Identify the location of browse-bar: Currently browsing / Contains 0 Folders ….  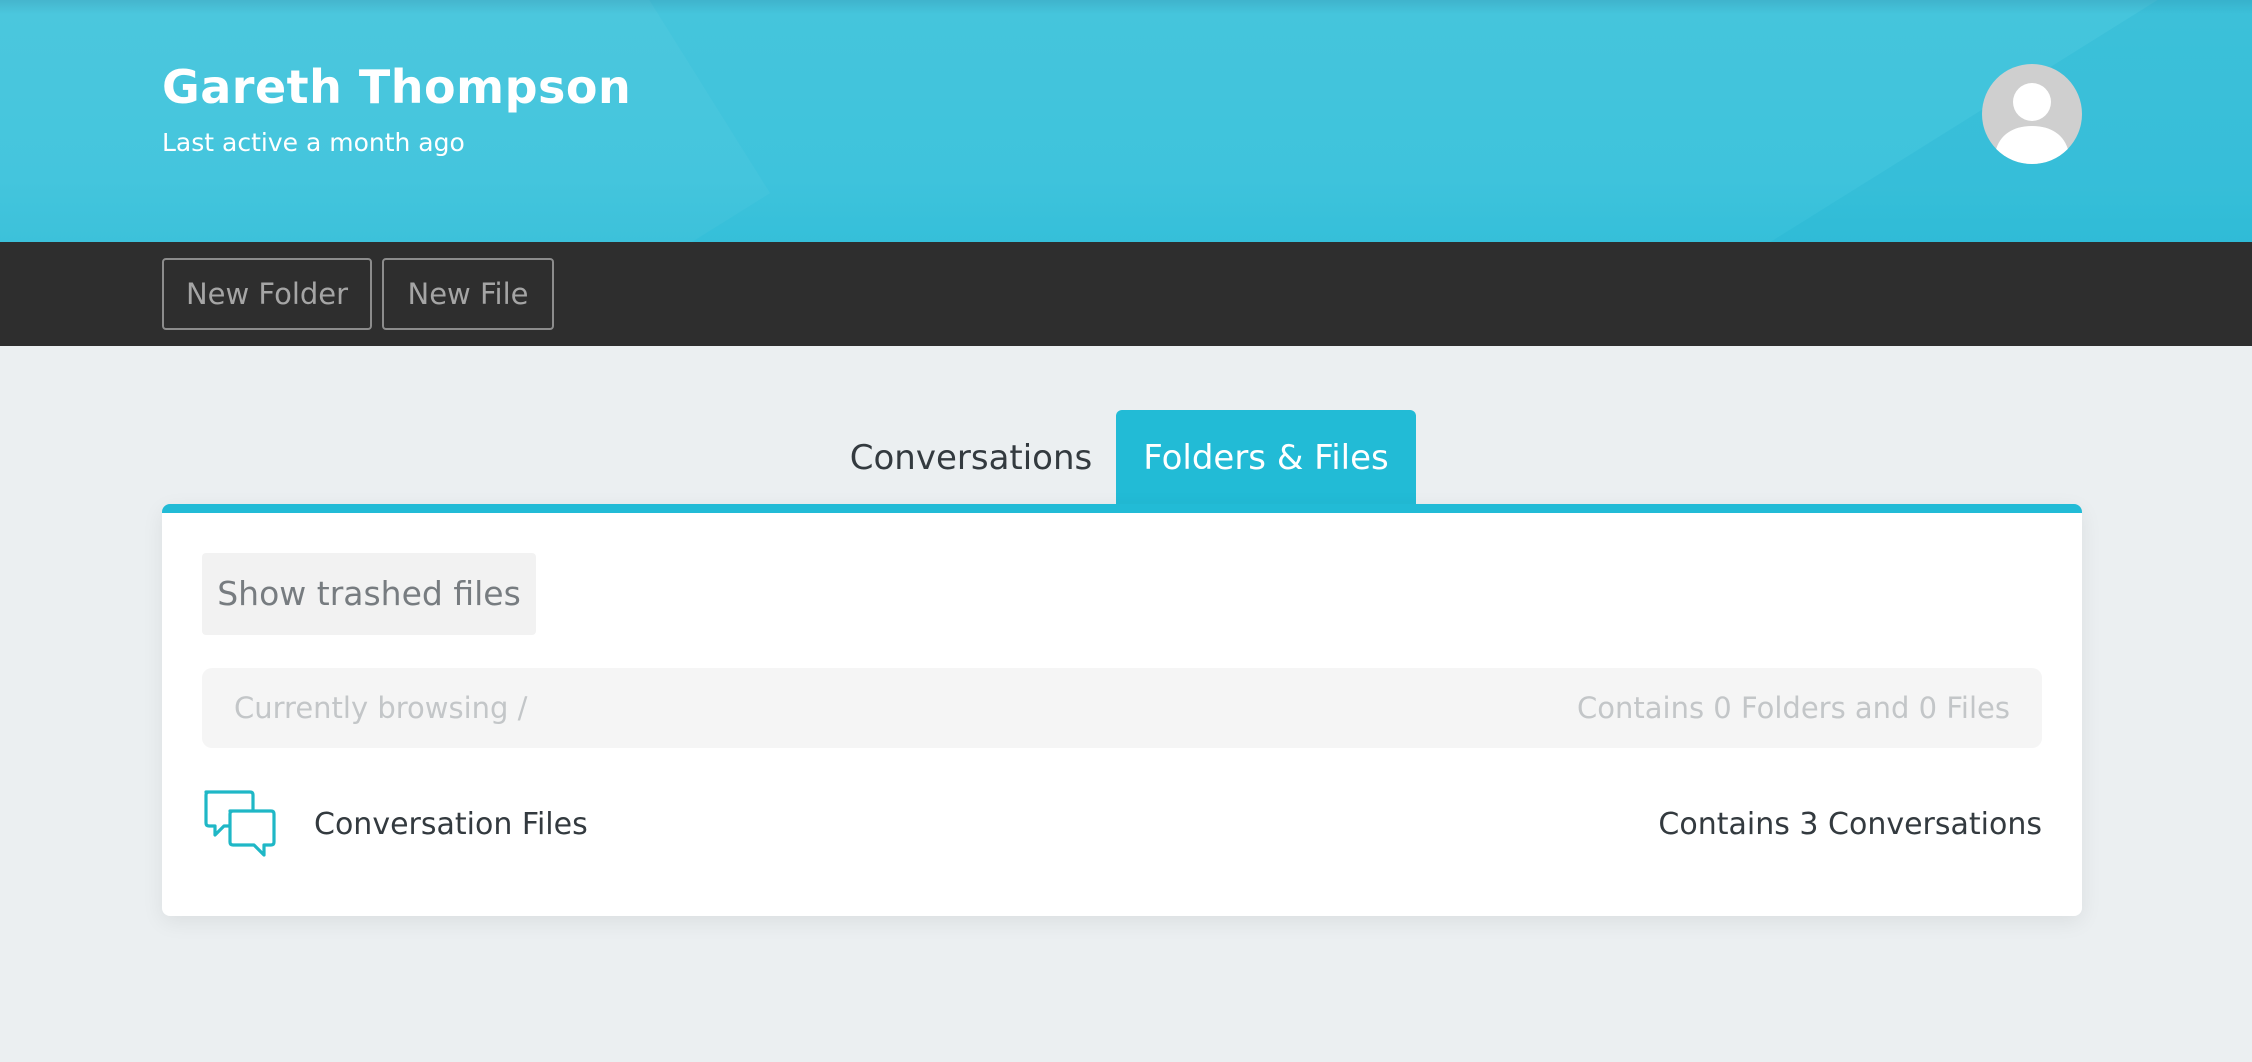
(1122, 708).